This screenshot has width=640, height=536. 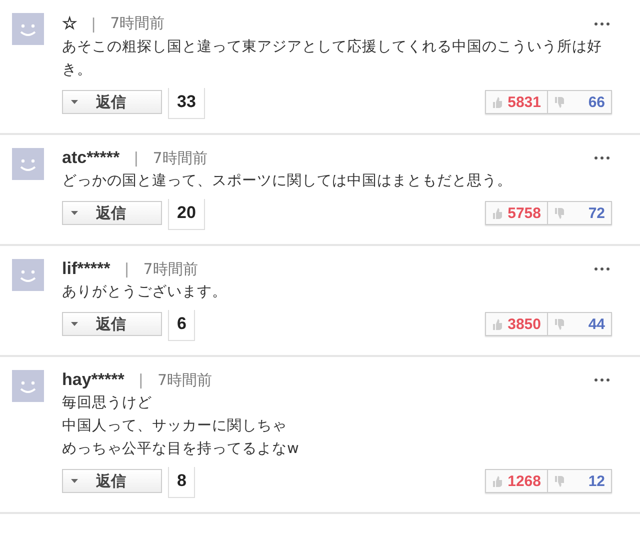 I want to click on comment-text: あそこの粗探し国と違って東アジアとして応援してくれる中国のこういう所は好き。, so click(x=332, y=59).